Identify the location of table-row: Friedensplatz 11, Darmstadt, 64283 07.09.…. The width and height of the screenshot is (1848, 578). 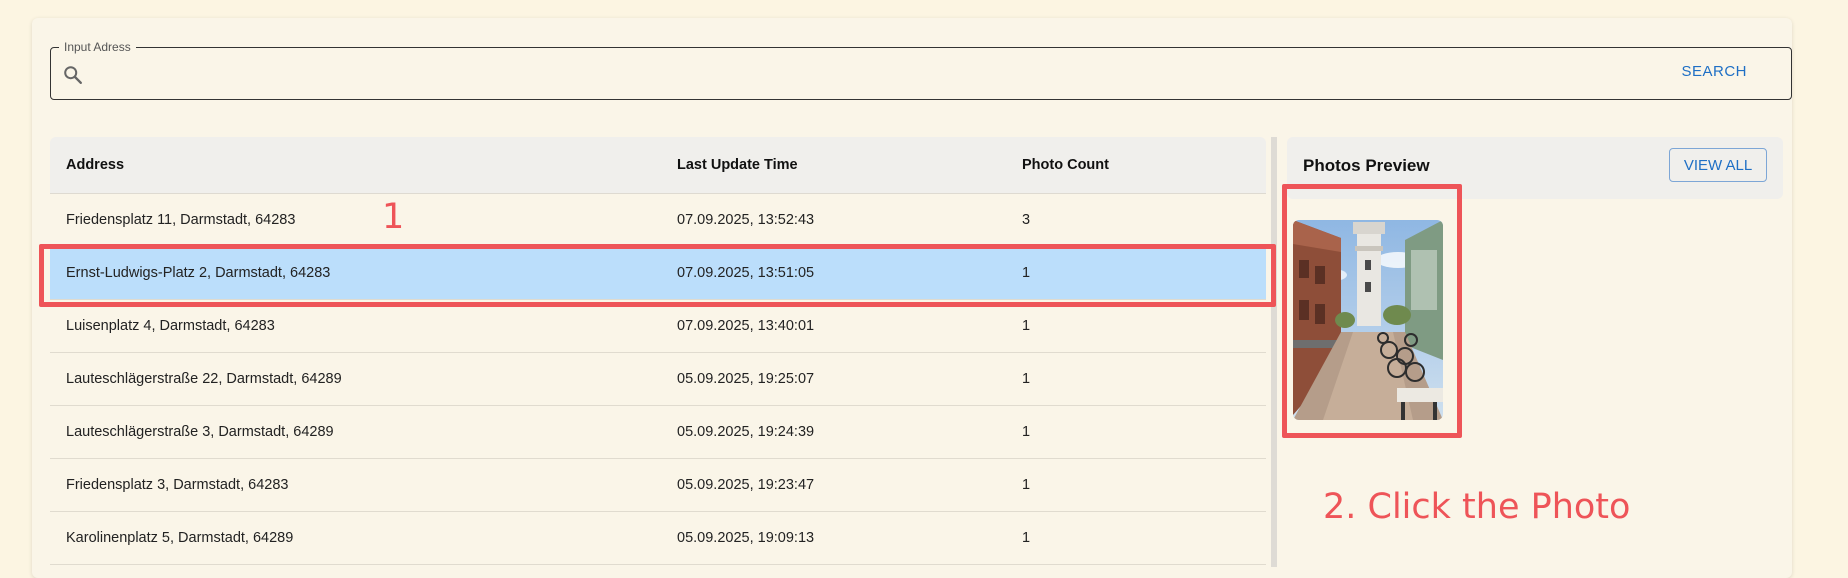
(658, 220).